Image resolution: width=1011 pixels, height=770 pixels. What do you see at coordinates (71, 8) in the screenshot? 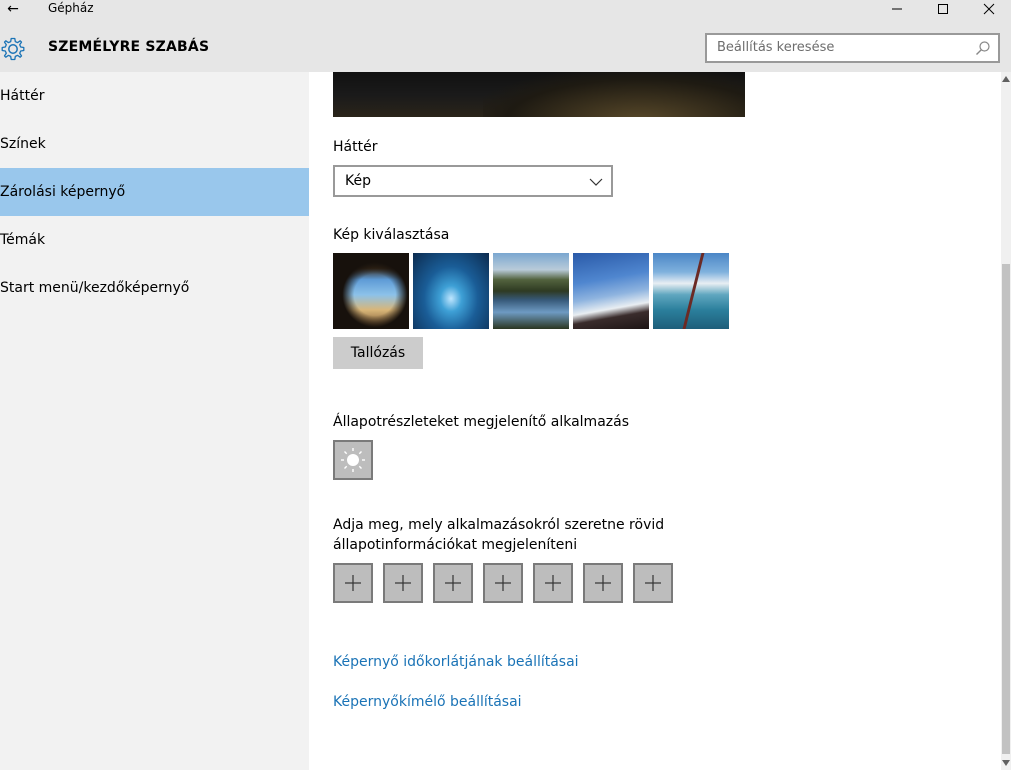
I see `window-title: Gépház` at bounding box center [71, 8].